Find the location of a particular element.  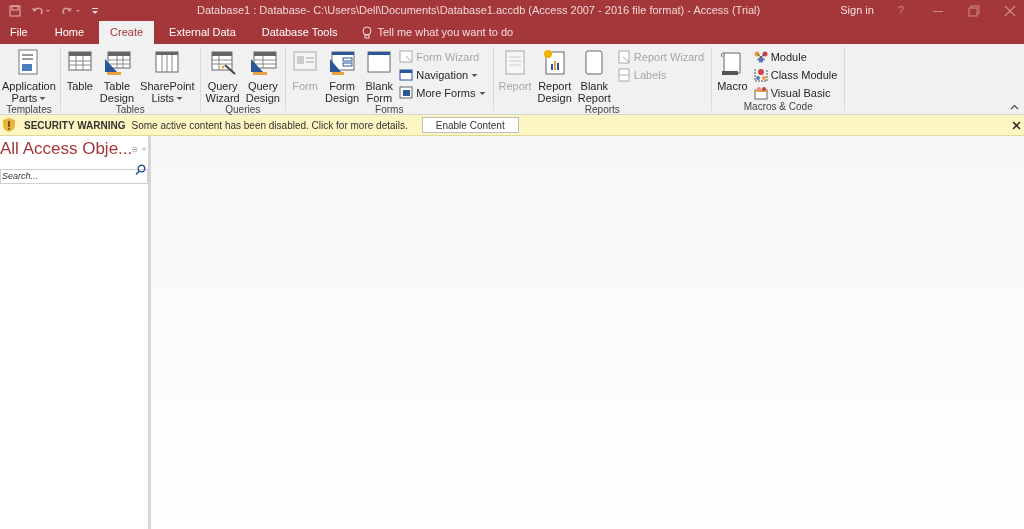

group-label: Queries is located at coordinates (242, 110).